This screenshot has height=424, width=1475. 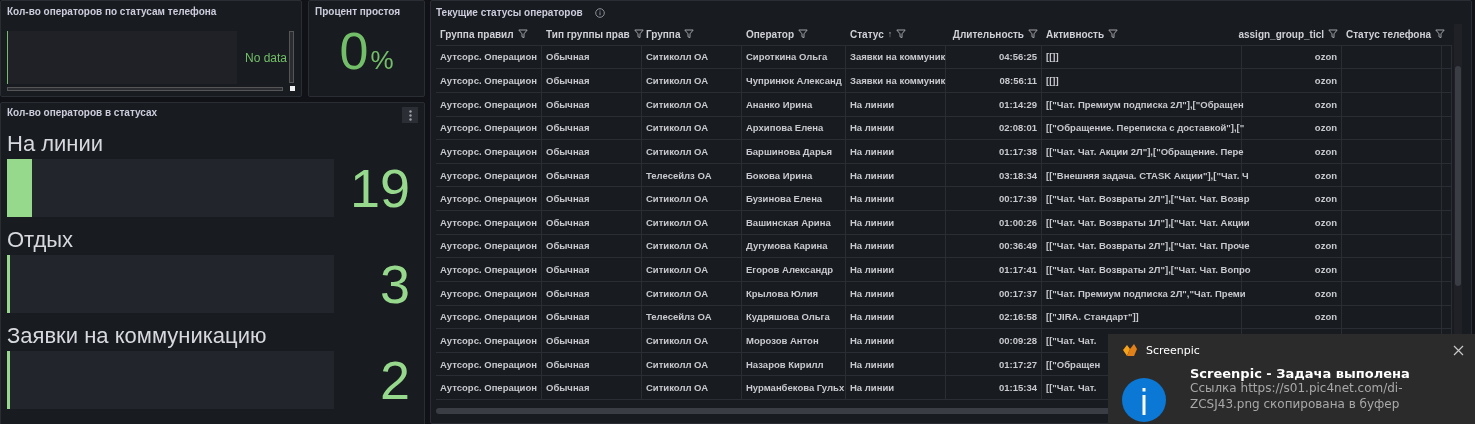 I want to click on table-cell: [["Чат. Премиум подписка 2Л"],["Обращен, so click(x=1145, y=104).